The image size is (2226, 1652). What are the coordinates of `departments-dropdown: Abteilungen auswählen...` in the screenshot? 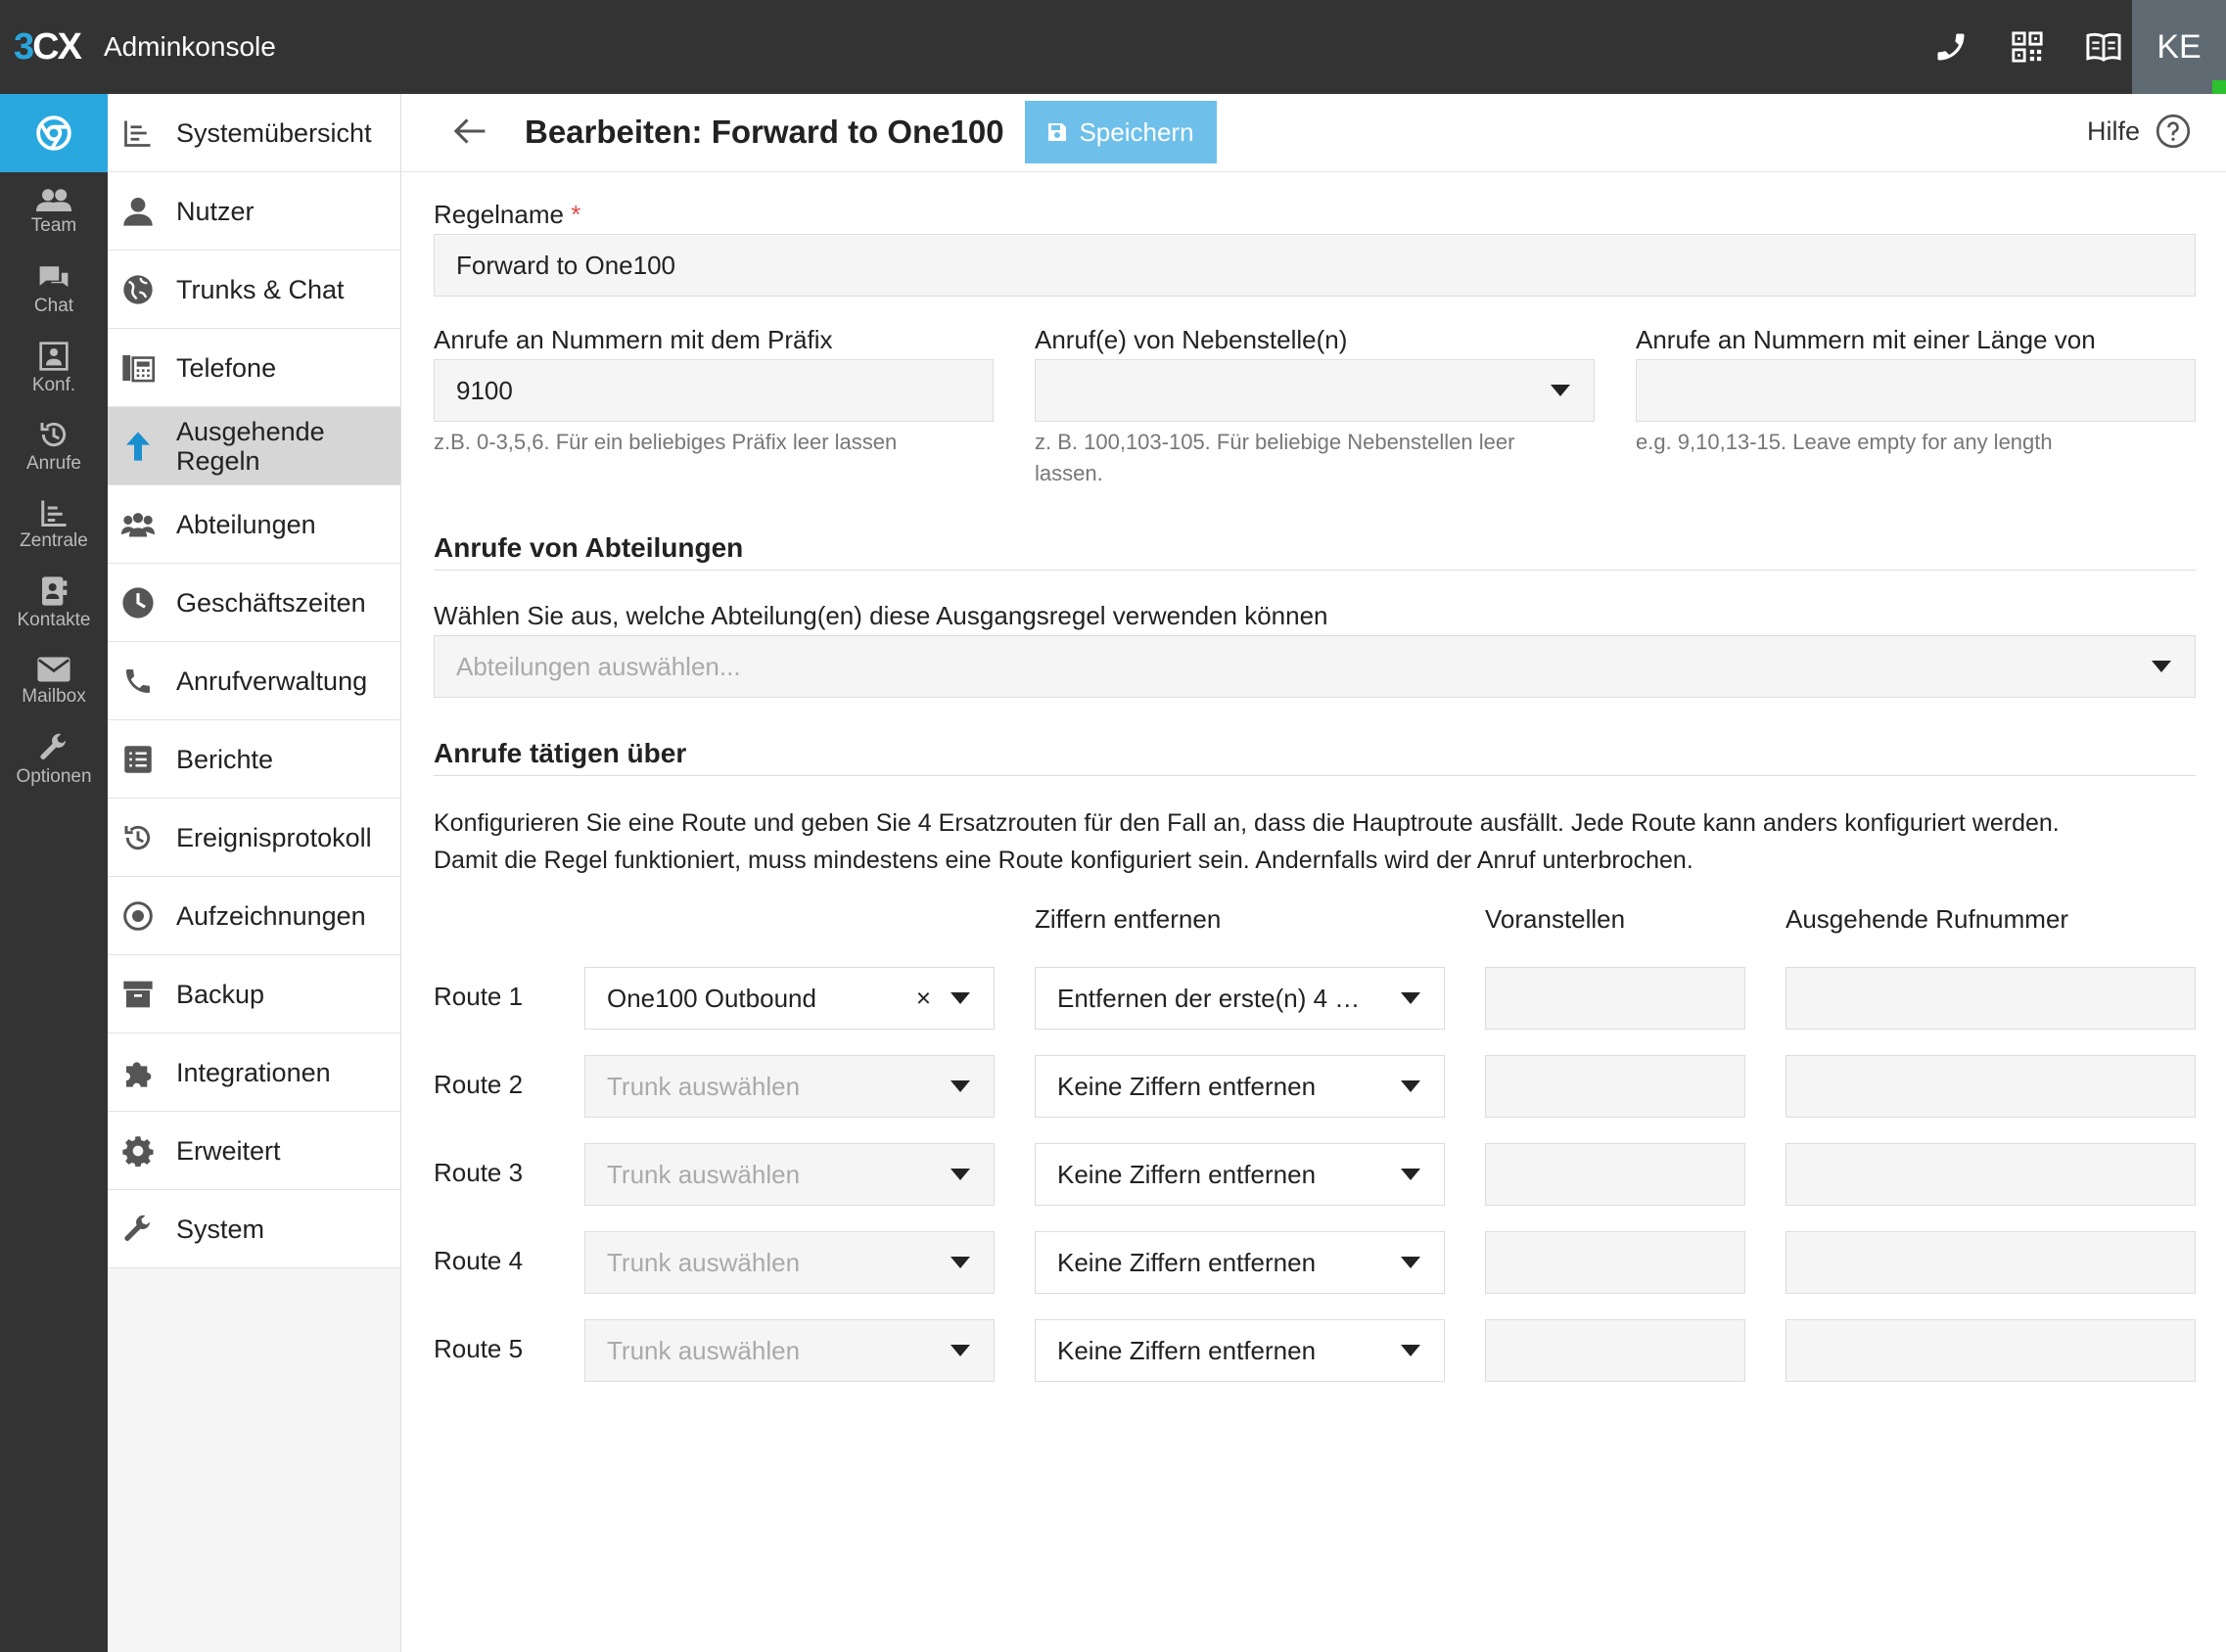 It's located at (1315, 666).